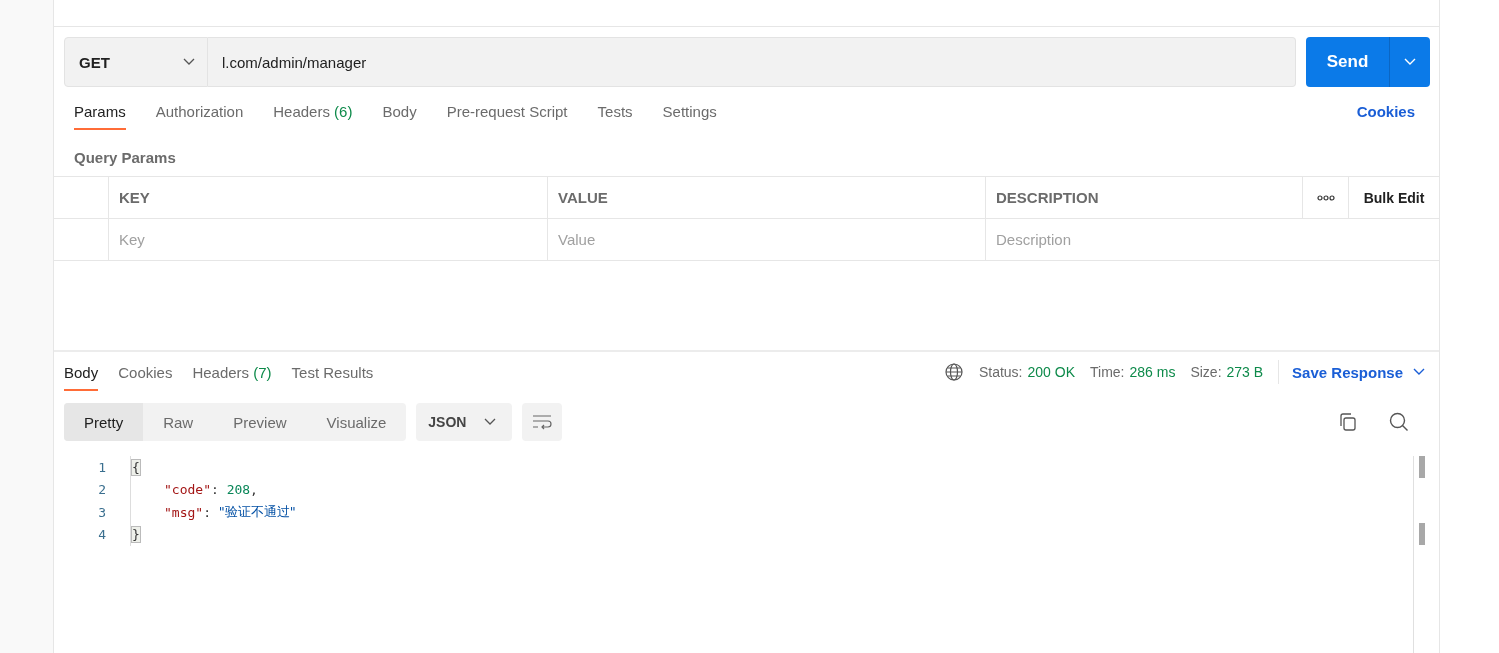 The height and width of the screenshot is (653, 1499). Describe the element at coordinates (1047, 197) in the screenshot. I see `column-header: DESCRIPTION` at that location.